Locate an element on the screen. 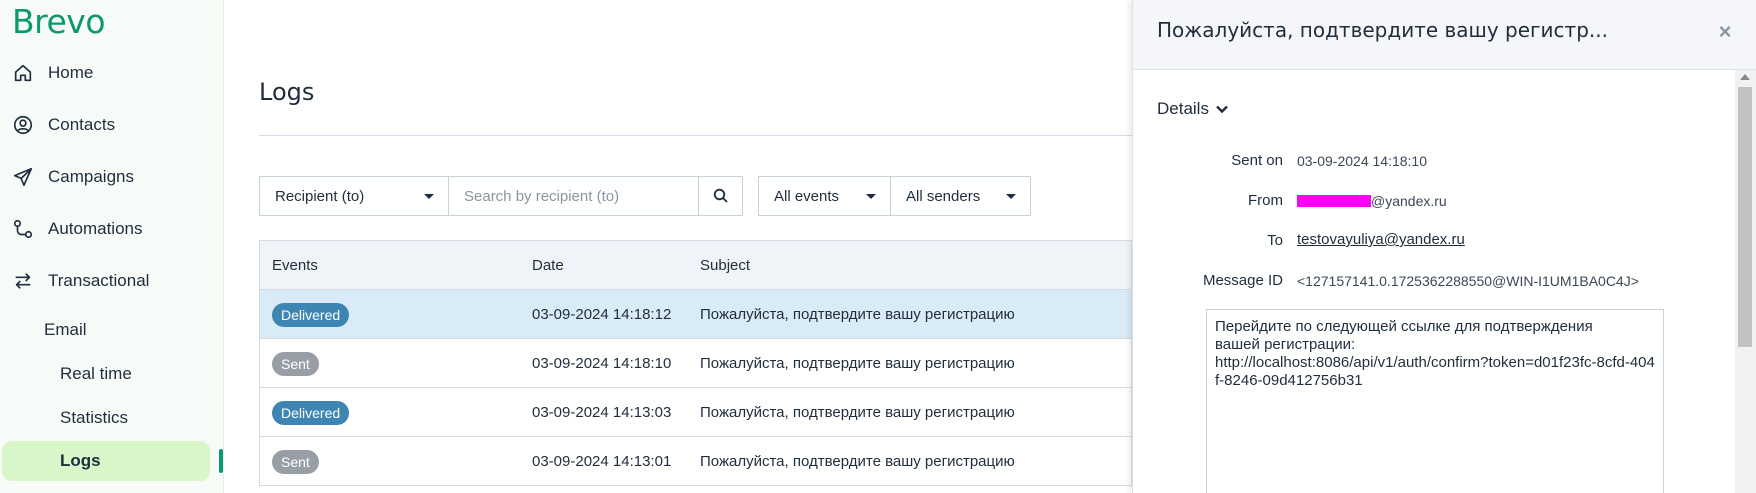  row-date: 03-09-2024 14:13:01 is located at coordinates (602, 461).